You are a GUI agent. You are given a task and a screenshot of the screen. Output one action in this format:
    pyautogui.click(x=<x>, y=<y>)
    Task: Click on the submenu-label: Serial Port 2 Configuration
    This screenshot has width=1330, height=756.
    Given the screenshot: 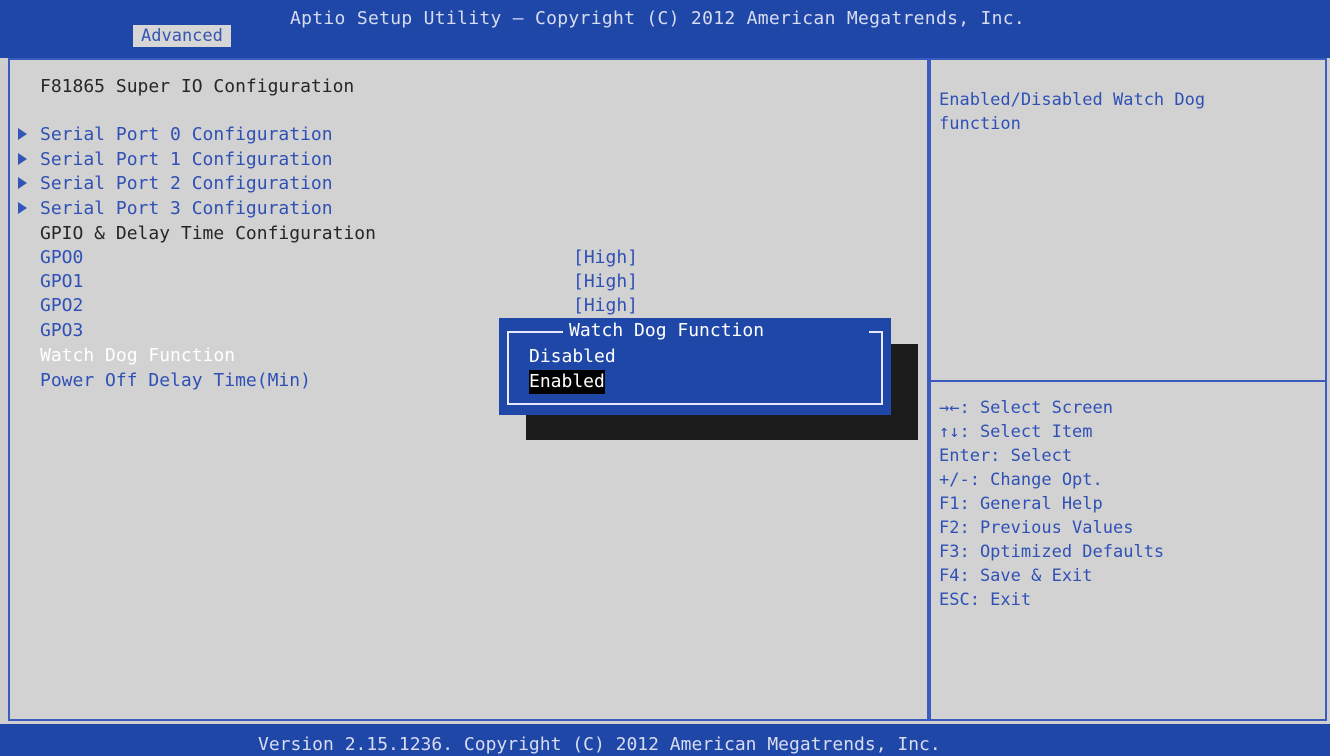 What is the action you would take?
    pyautogui.click(x=186, y=183)
    